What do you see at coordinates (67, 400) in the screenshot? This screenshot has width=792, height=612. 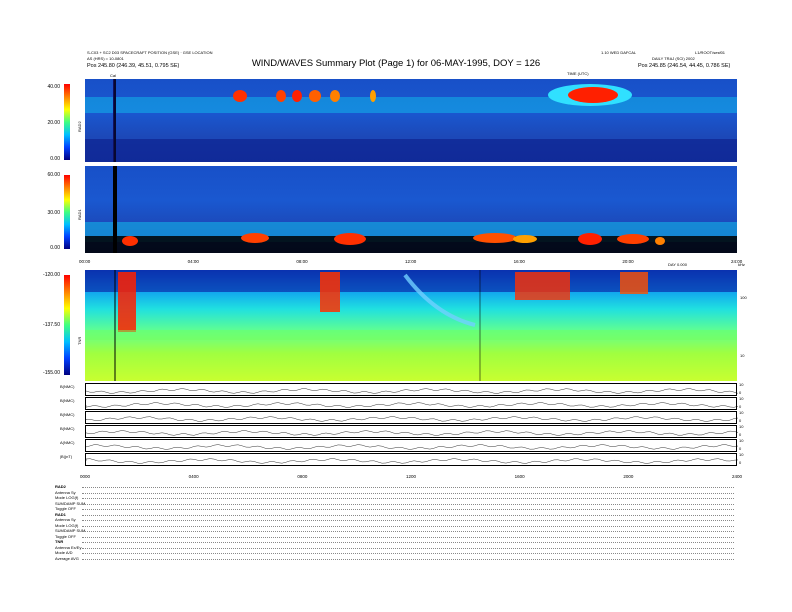 I see `strip-label-1: B(NMC)` at bounding box center [67, 400].